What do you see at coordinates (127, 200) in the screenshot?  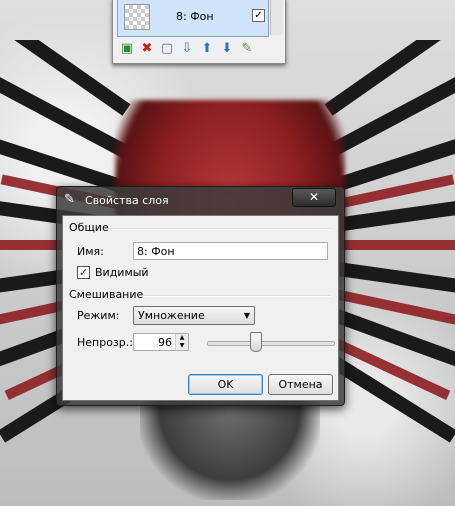 I see `dialog-title: Свойства слоя` at bounding box center [127, 200].